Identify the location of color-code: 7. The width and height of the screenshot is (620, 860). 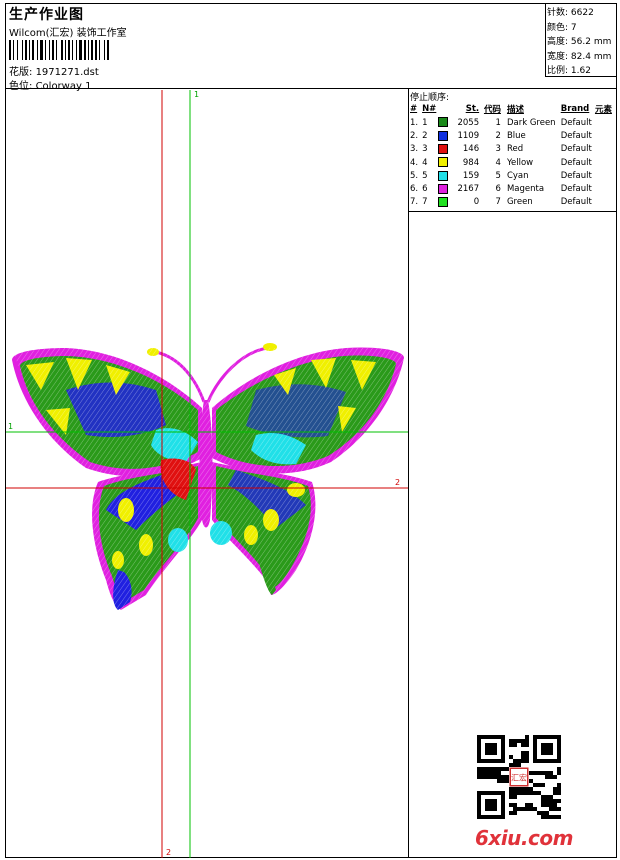
(498, 202).